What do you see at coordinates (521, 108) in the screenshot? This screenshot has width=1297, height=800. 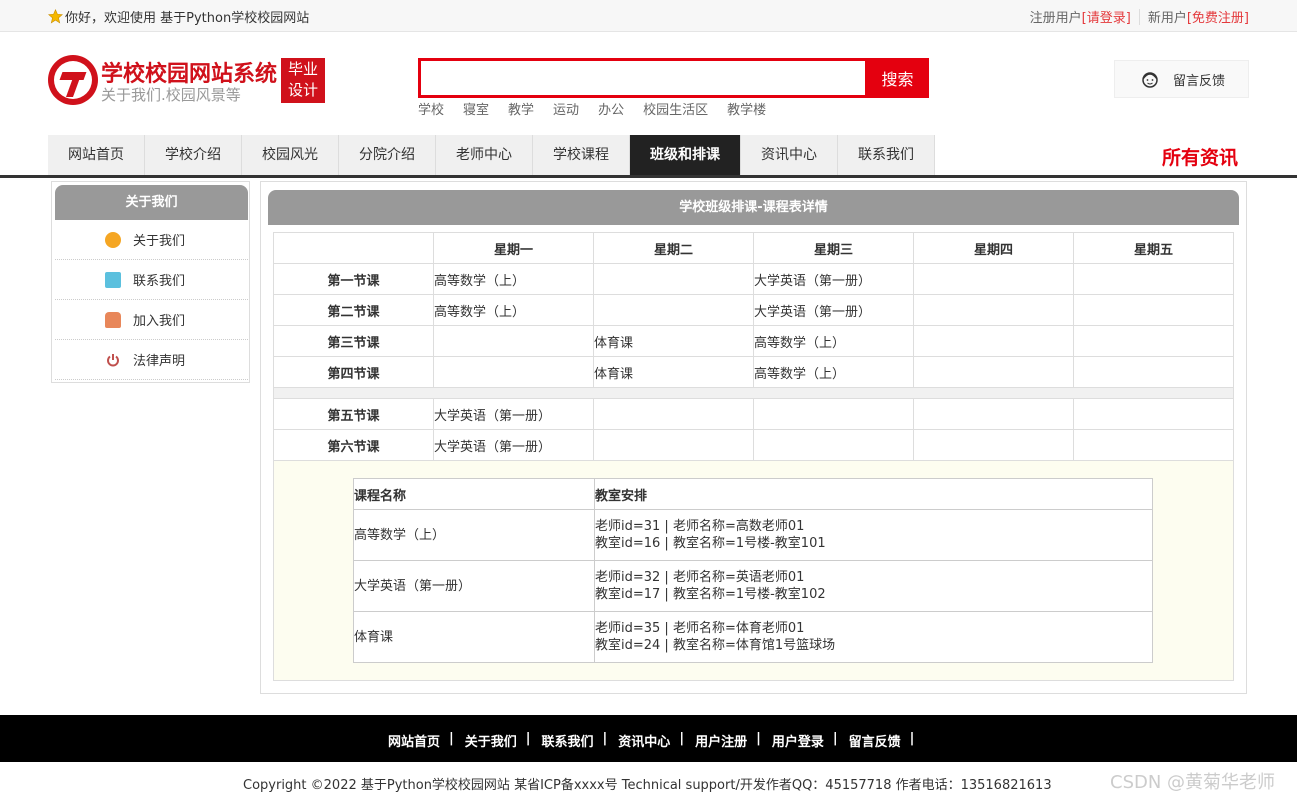 I see `hotword-link: 教学` at bounding box center [521, 108].